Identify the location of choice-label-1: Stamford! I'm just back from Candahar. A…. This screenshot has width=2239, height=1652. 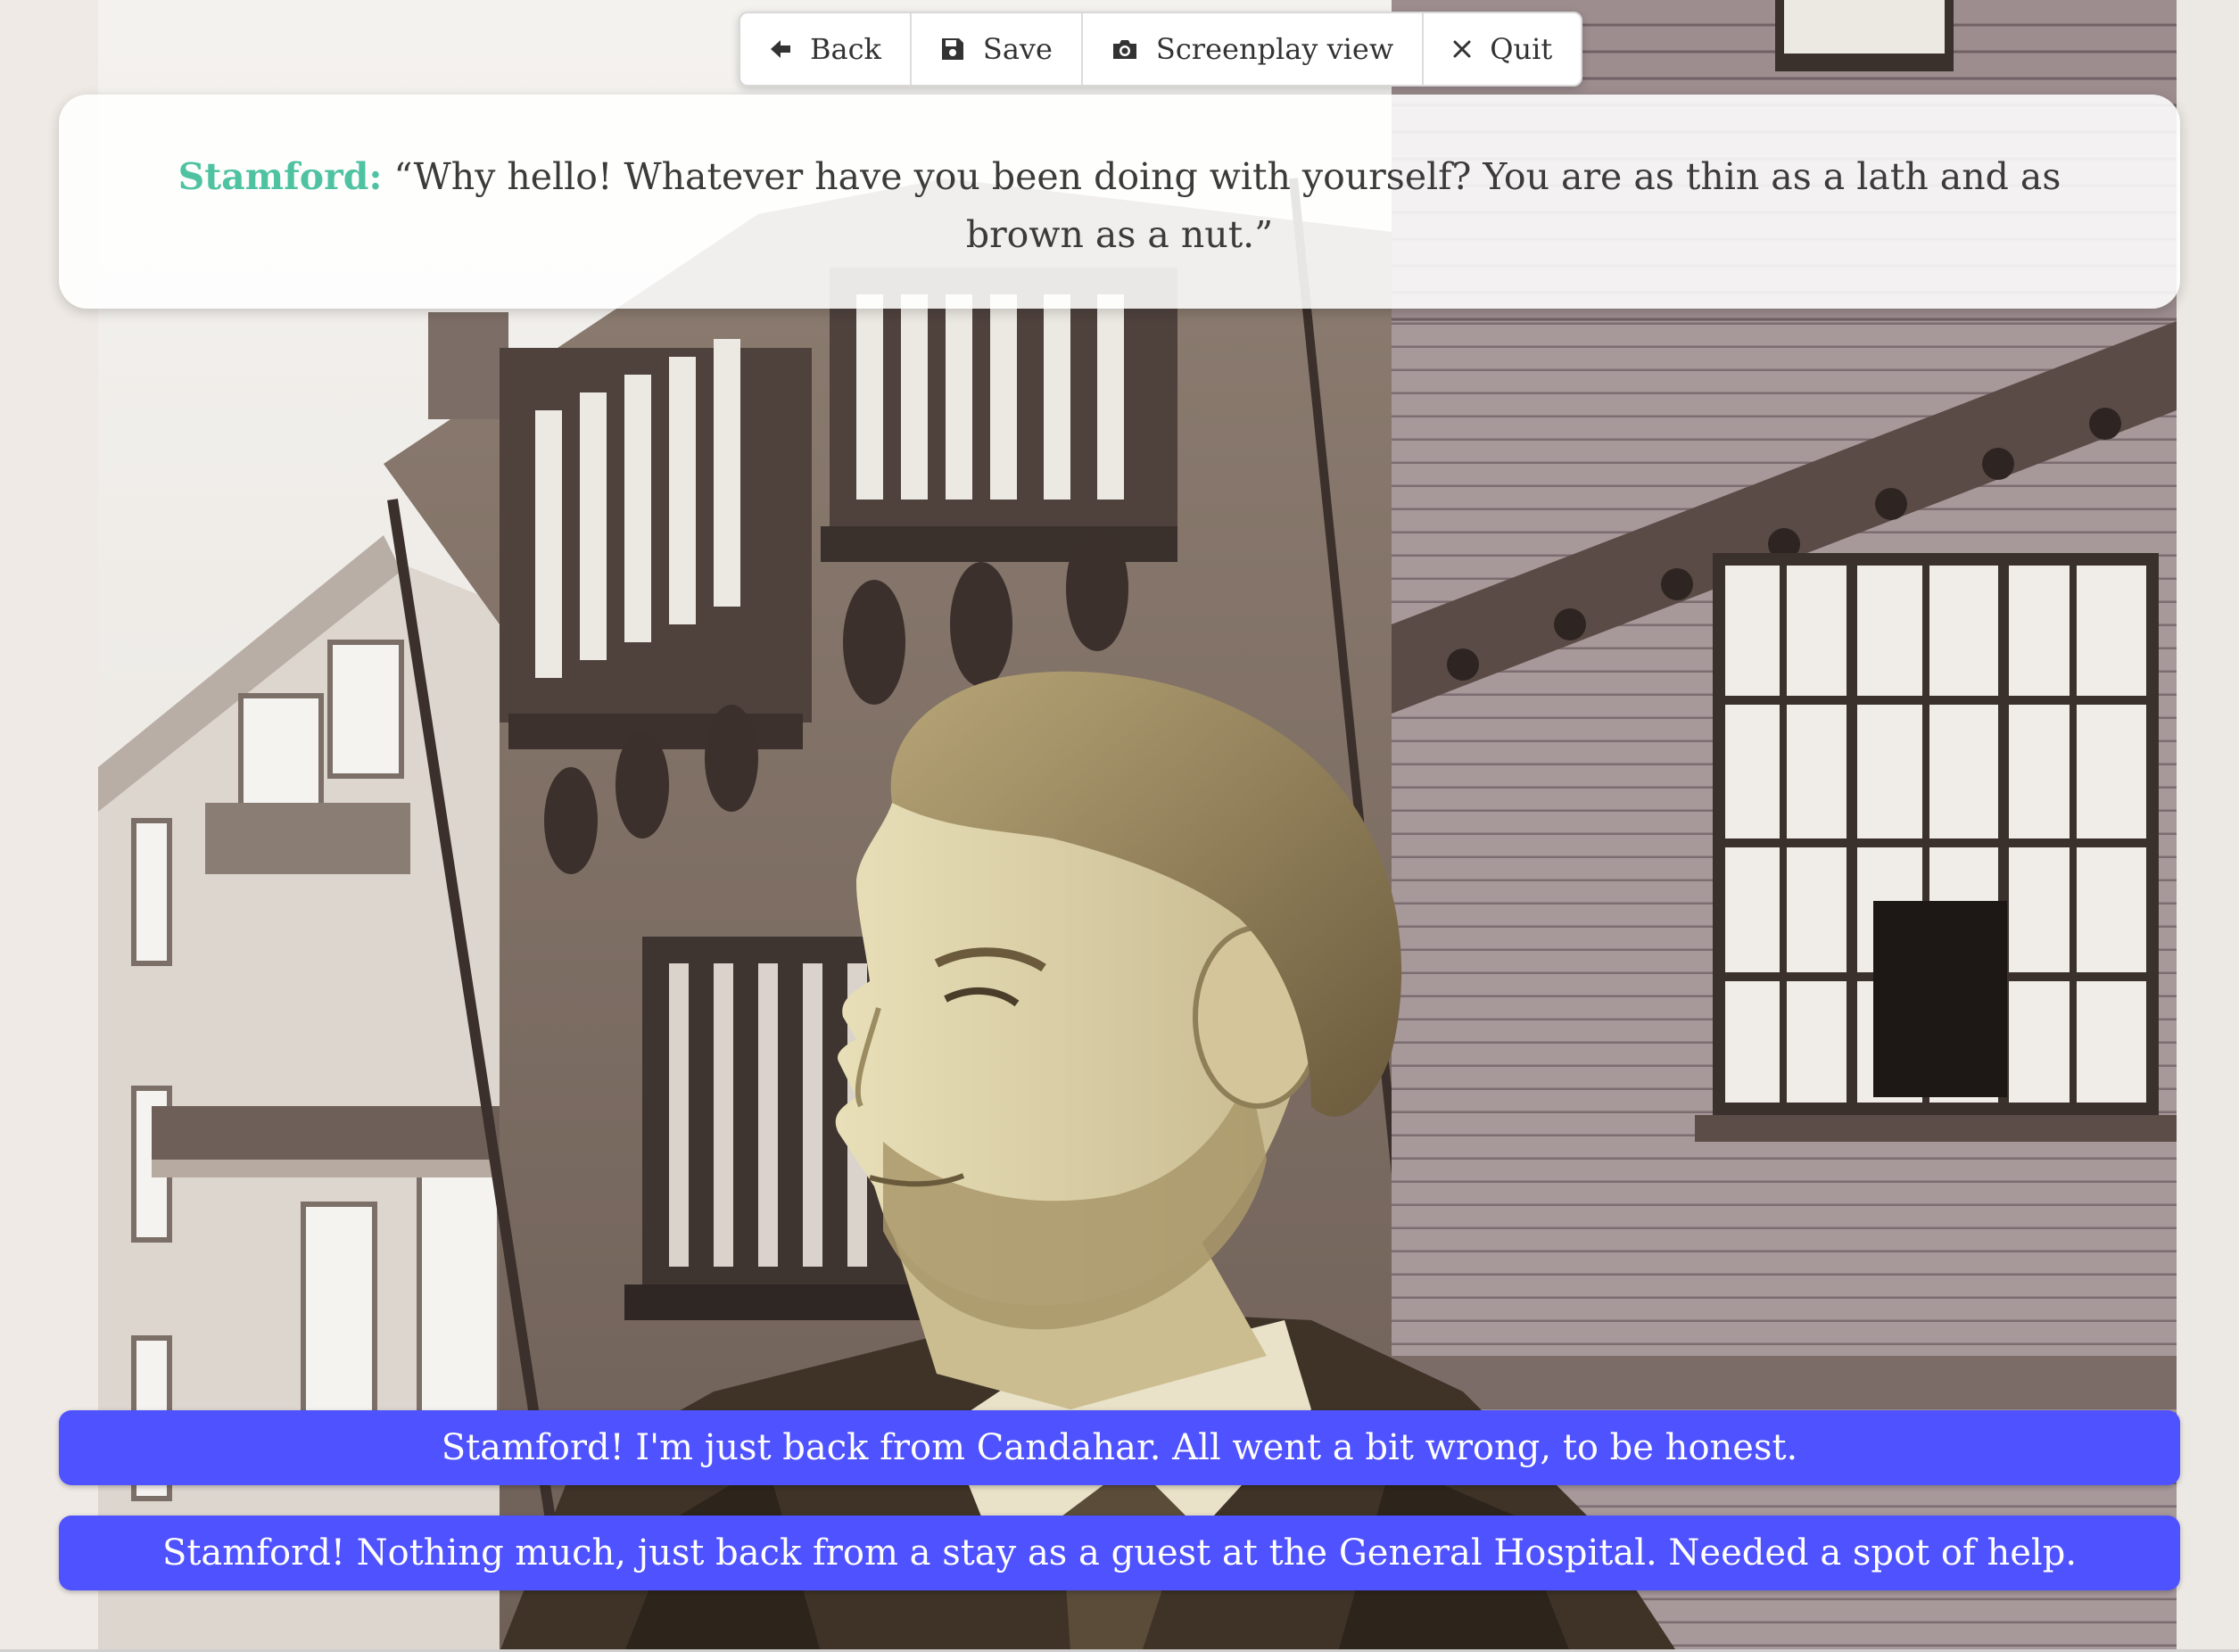
(1119, 1447).